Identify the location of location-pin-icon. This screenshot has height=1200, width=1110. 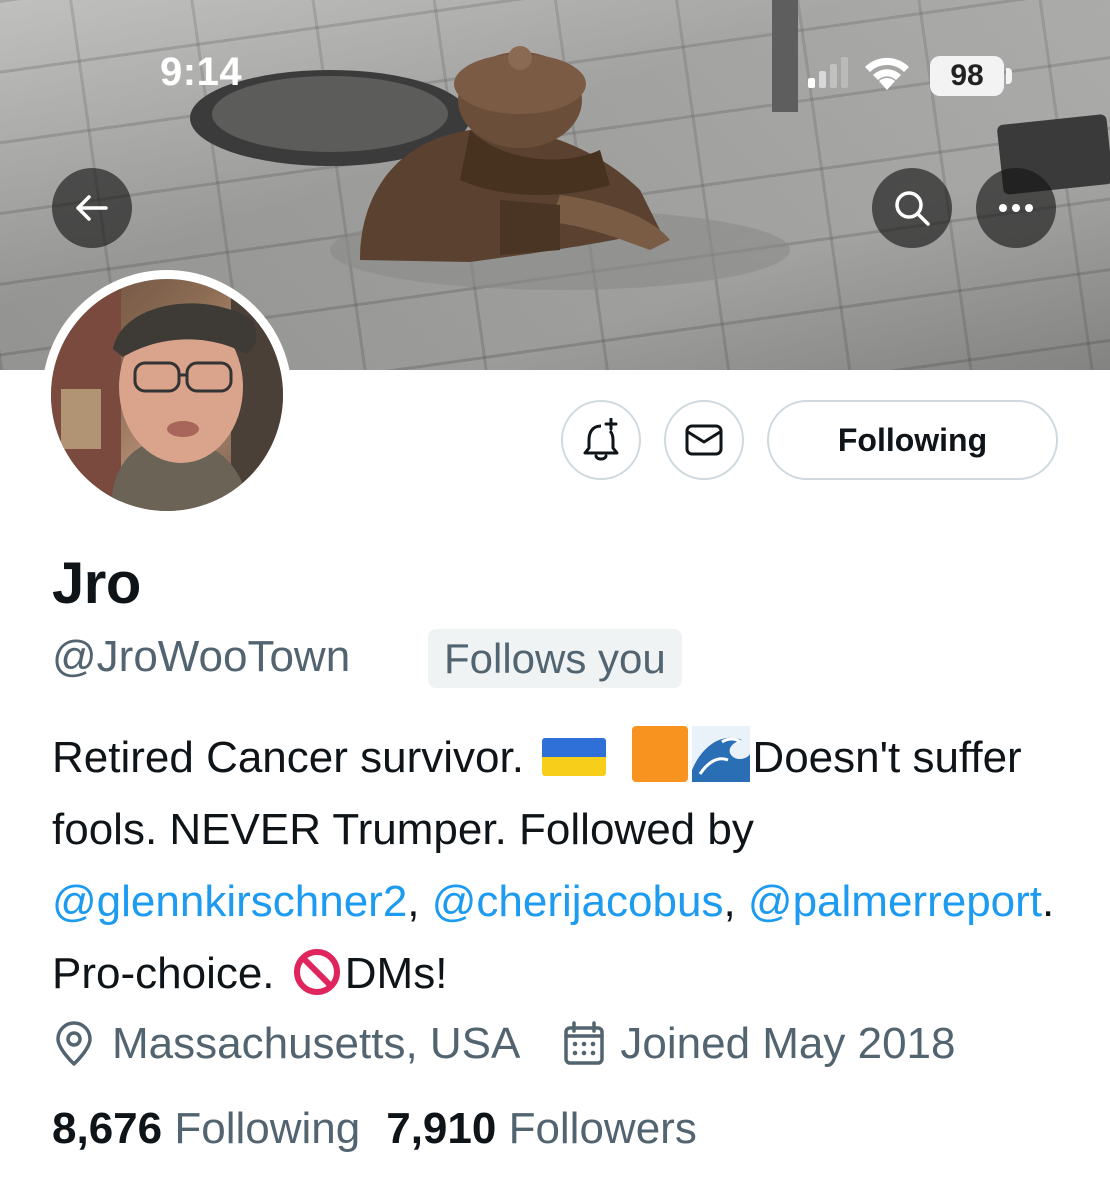
(74, 1043).